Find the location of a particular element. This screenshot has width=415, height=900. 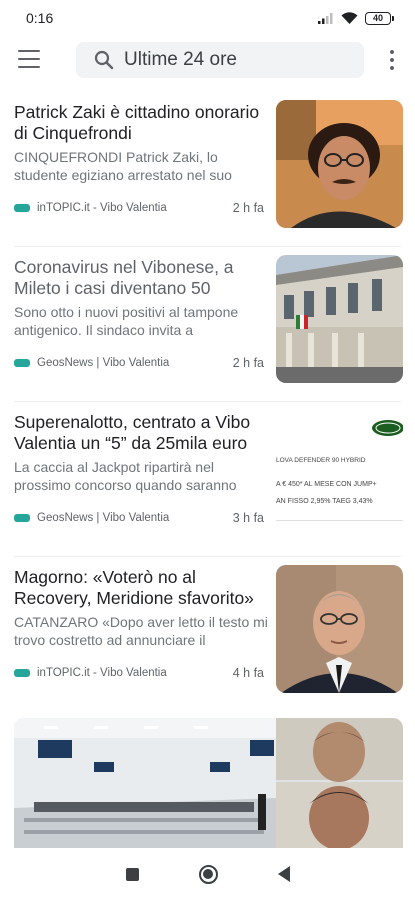

home-icon is located at coordinates (208, 874).